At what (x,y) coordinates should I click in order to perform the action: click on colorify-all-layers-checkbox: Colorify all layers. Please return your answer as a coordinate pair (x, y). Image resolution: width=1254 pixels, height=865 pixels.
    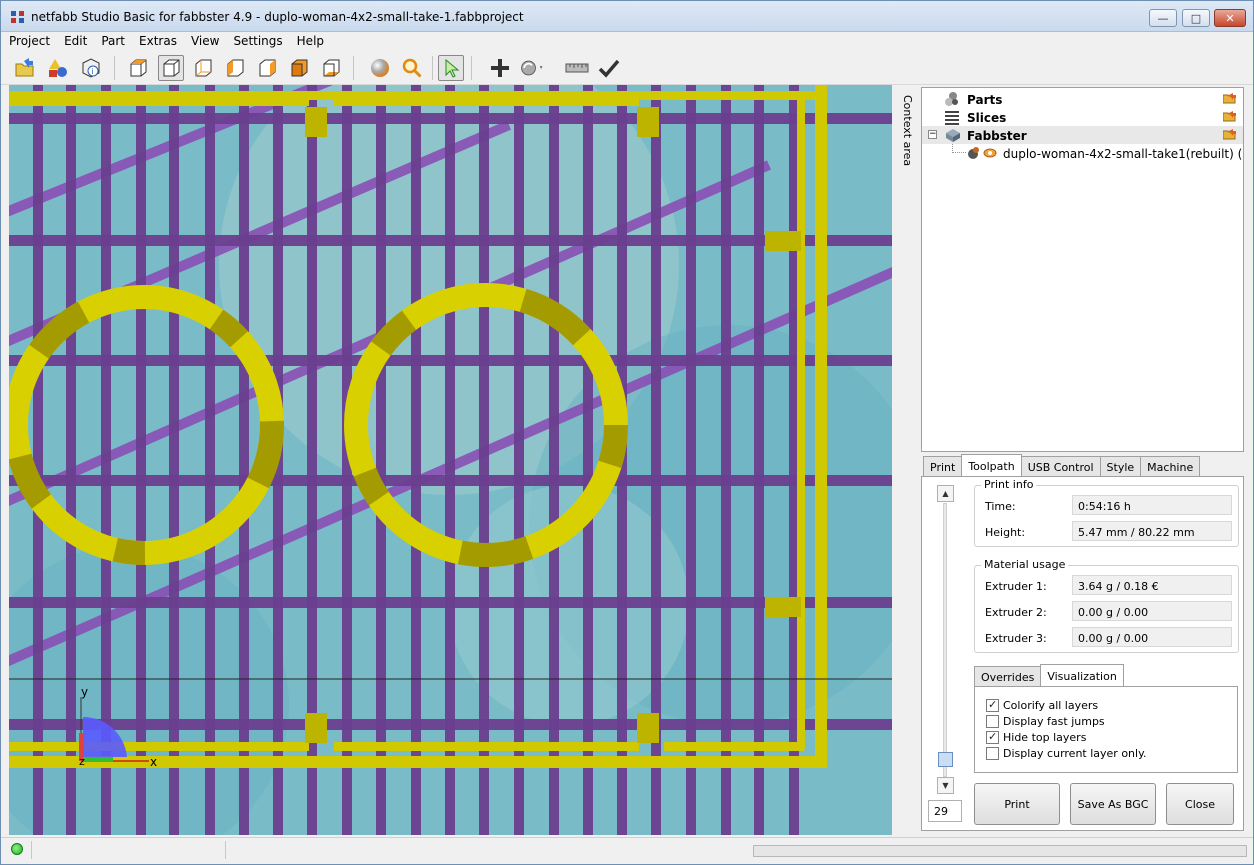
    Looking at the image, I should click on (1042, 705).